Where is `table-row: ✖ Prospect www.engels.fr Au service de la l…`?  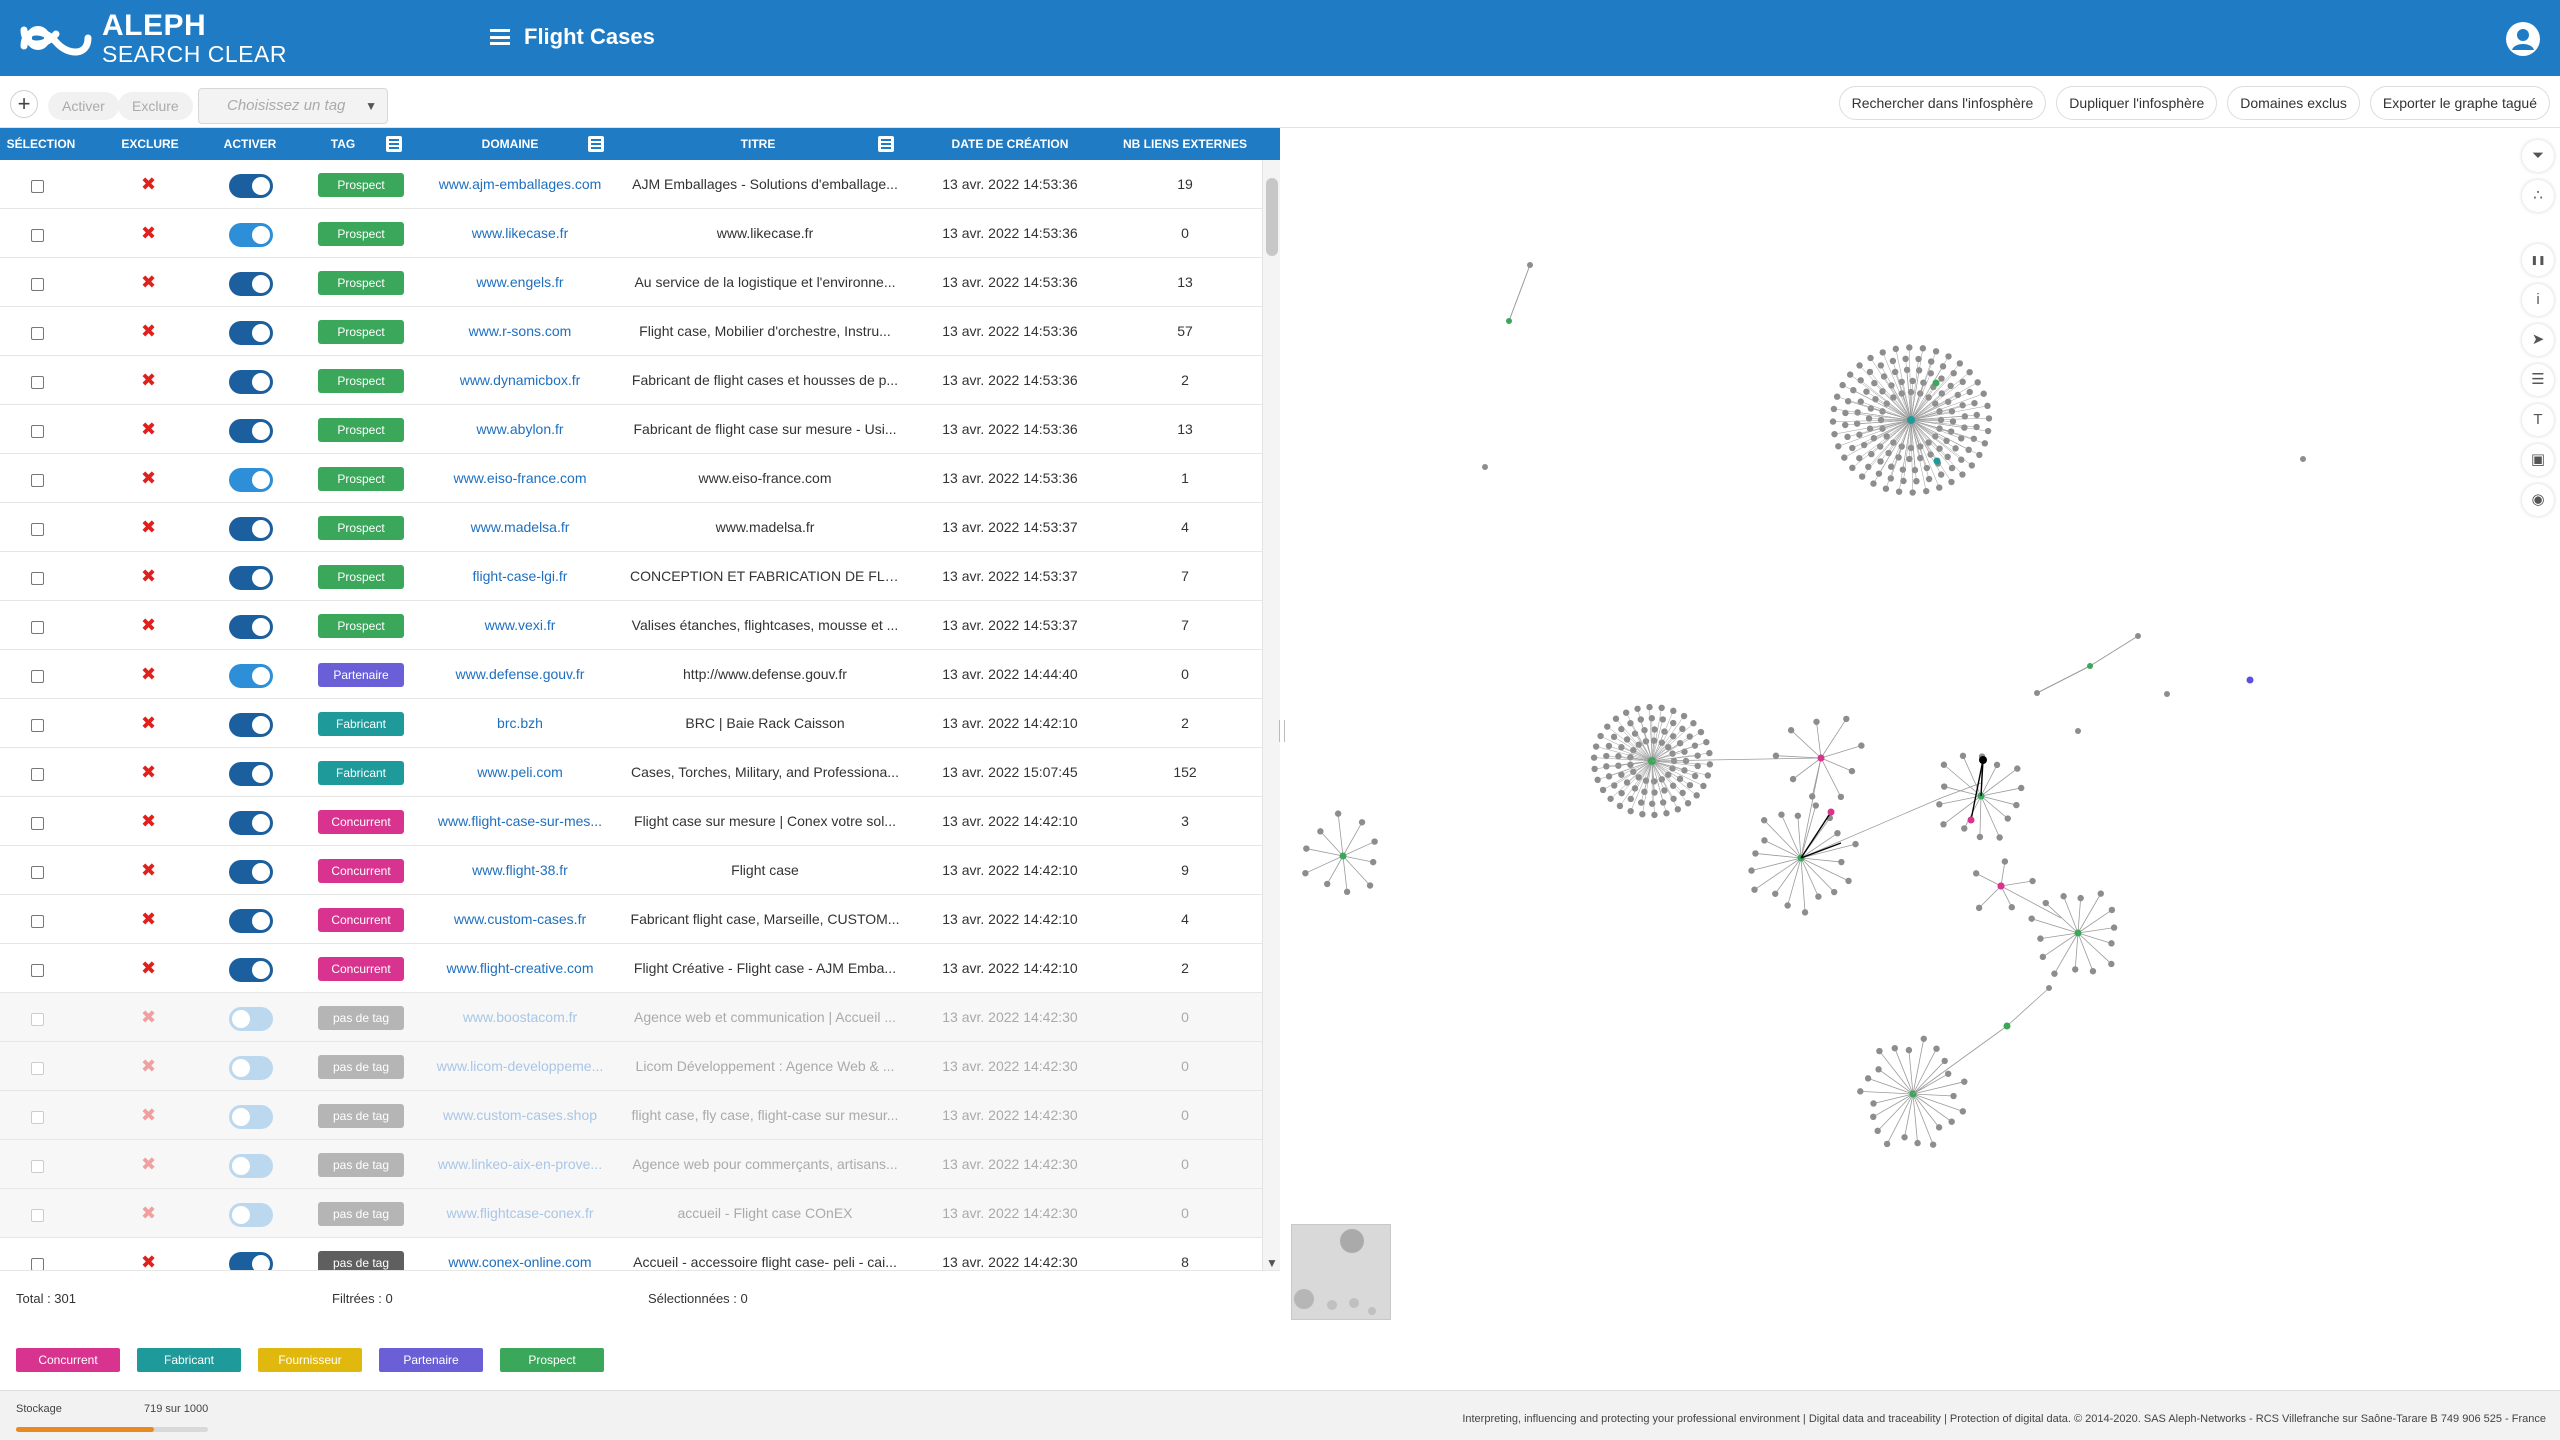
table-row: ✖ Prospect www.engels.fr Au service de la l… is located at coordinates (631, 282).